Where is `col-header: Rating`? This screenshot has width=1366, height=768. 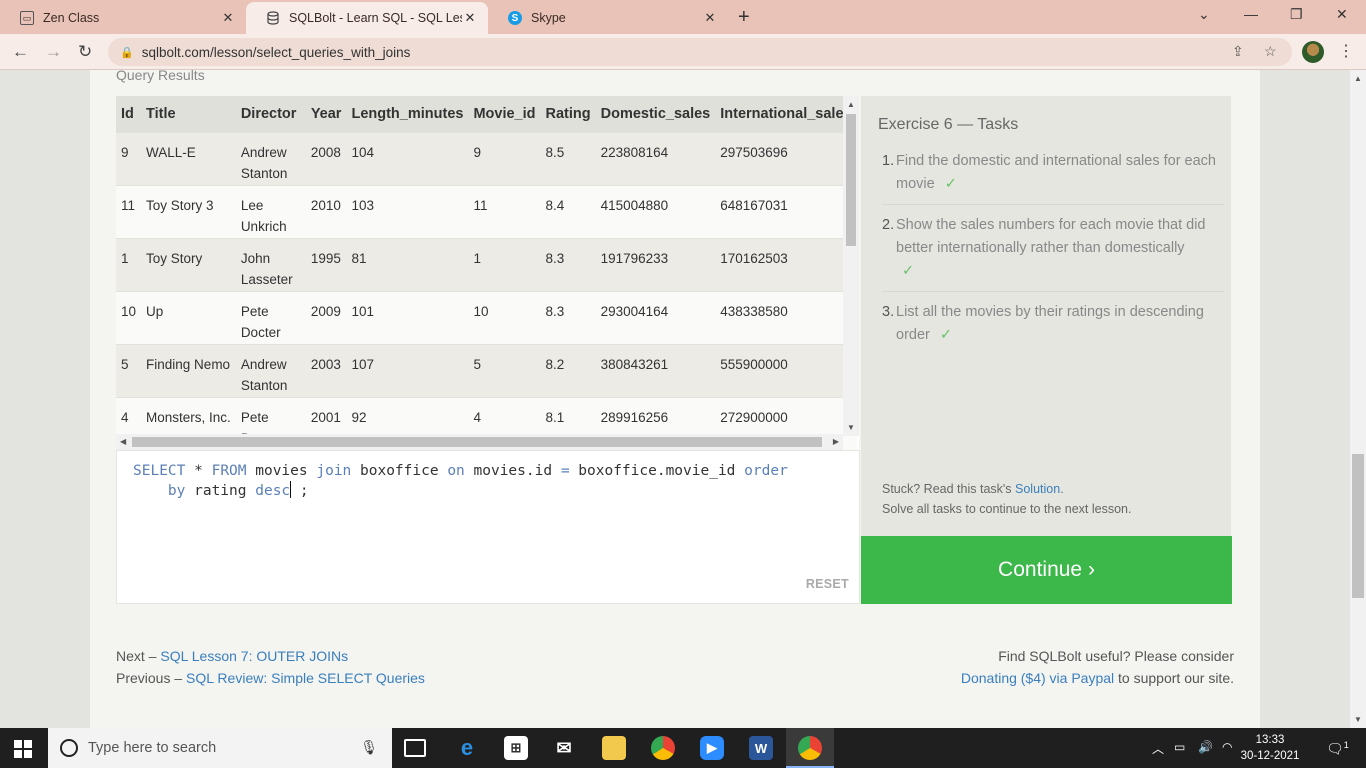 col-header: Rating is located at coordinates (568, 114).